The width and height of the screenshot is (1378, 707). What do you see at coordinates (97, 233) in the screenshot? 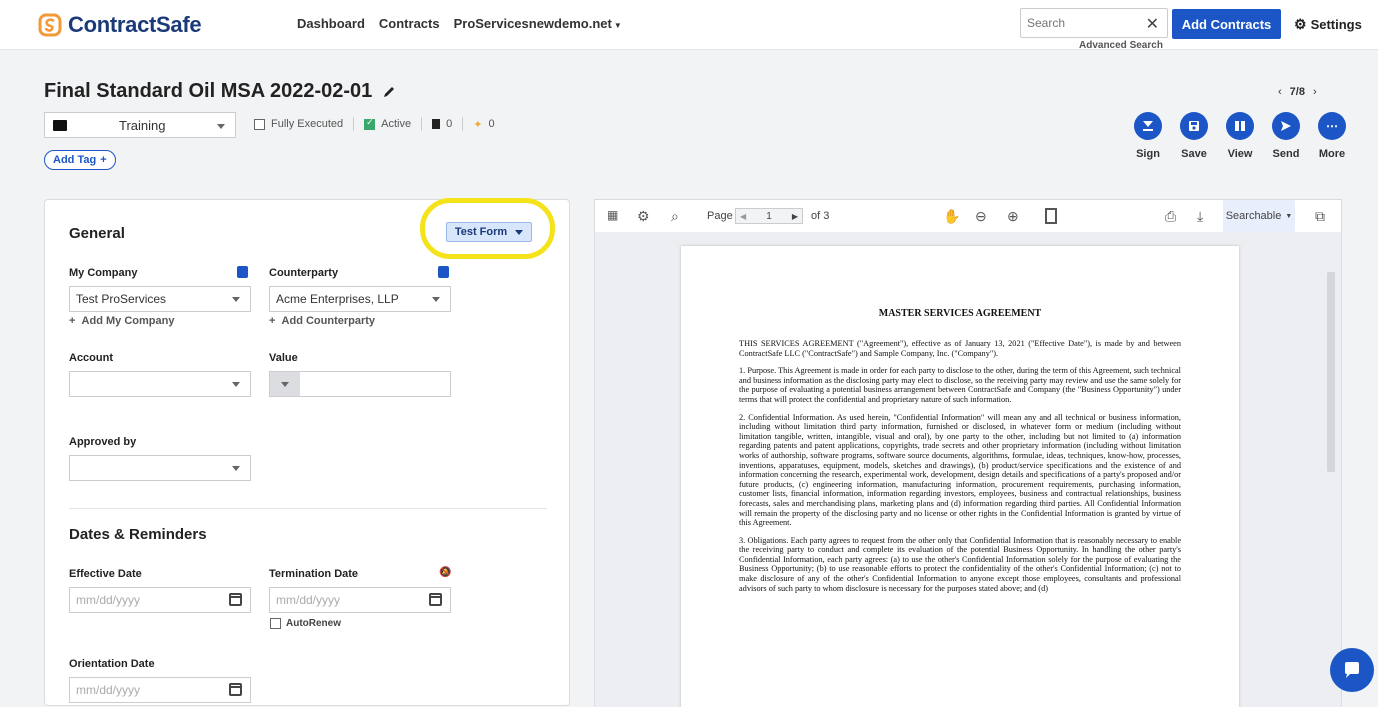
I see `general-heading: General` at bounding box center [97, 233].